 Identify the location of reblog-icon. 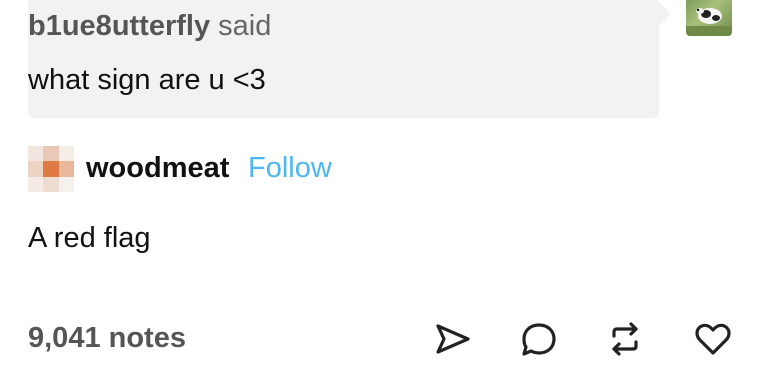
(625, 339).